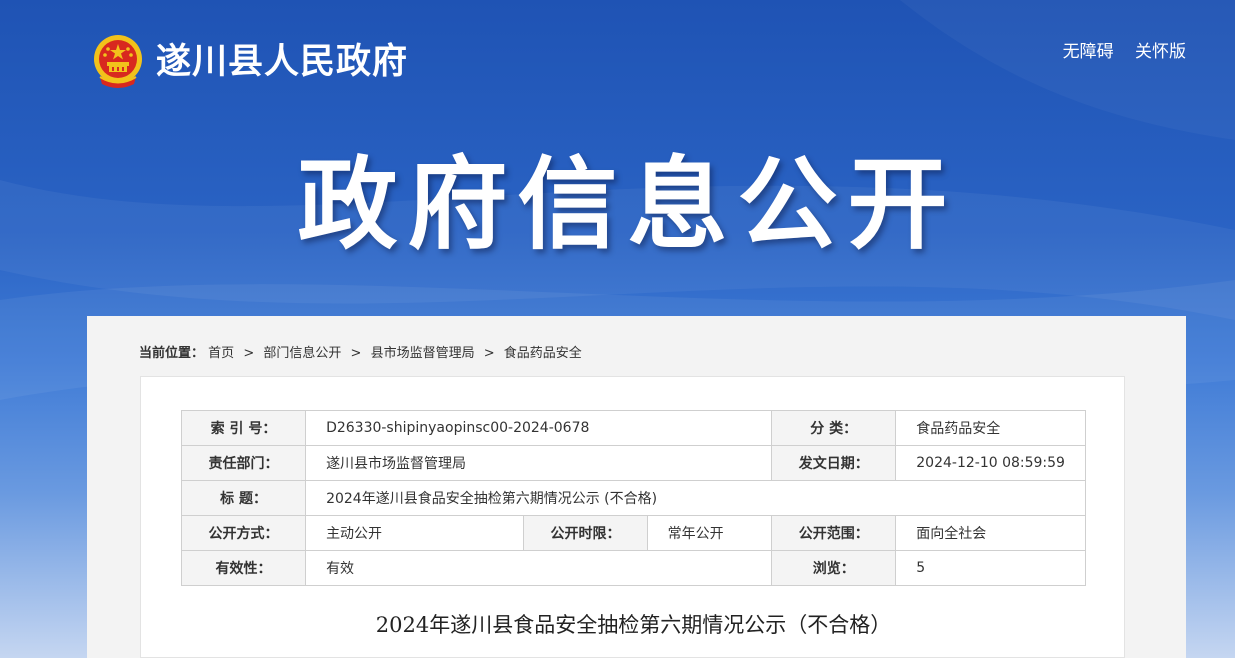  Describe the element at coordinates (539, 428) in the screenshot. I see `index-no-value: D26330-shipinyaopinsc00-2024-0678` at that location.